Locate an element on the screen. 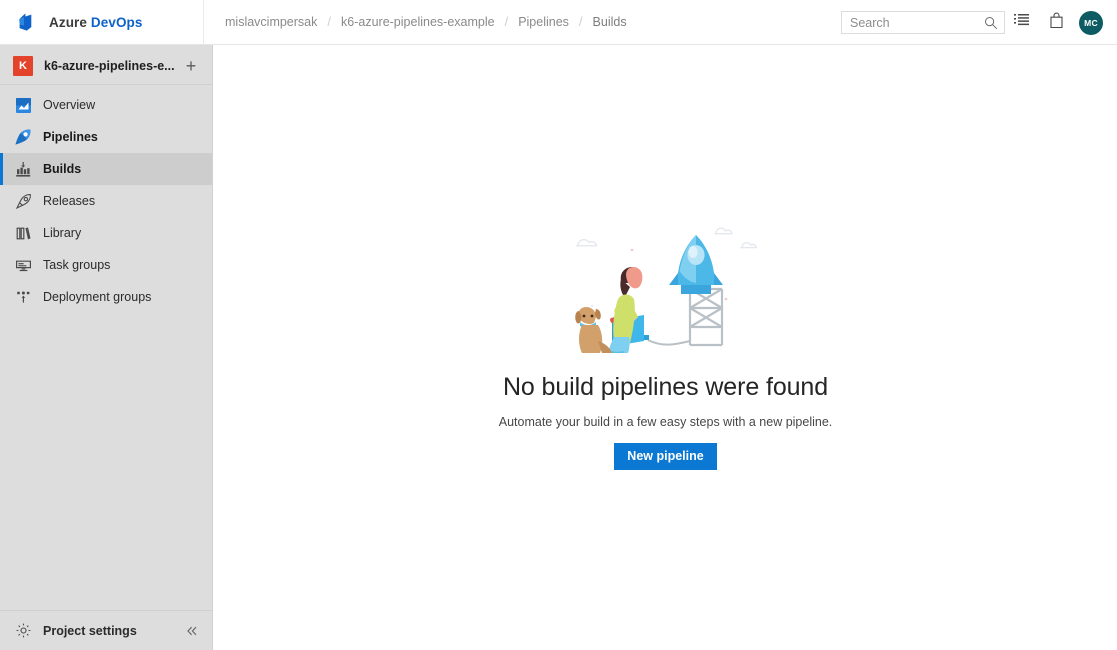  marketplace-bag-icon is located at coordinates (1056, 23).